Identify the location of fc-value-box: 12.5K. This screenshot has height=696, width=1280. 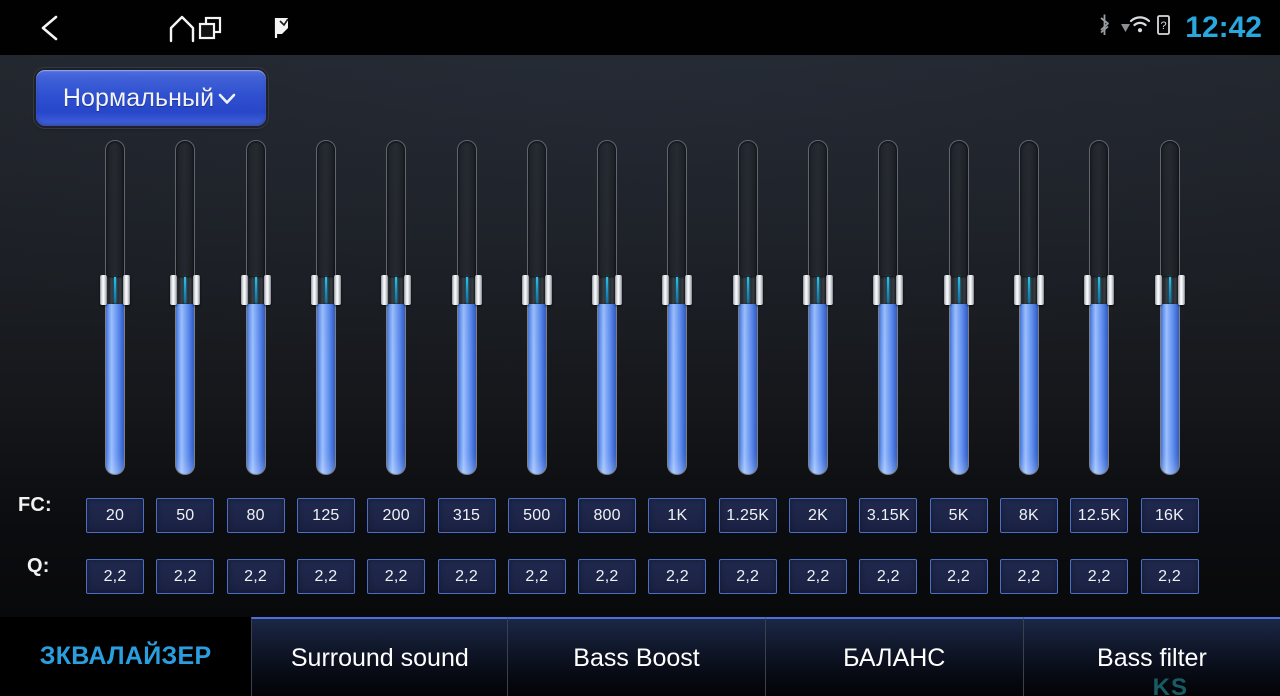
(1099, 515).